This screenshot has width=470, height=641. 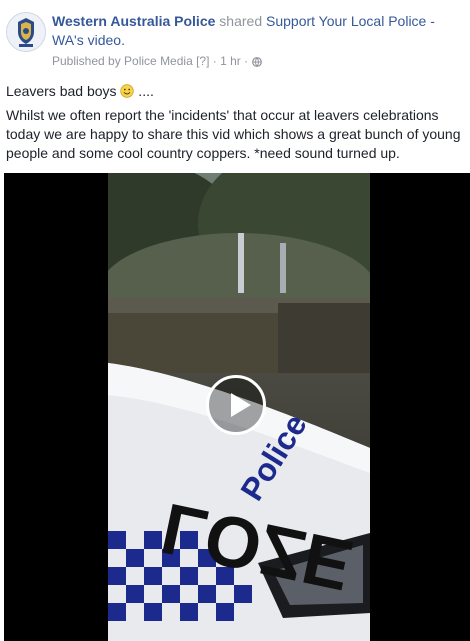 I want to click on police-crest-logo, so click(x=26, y=32).